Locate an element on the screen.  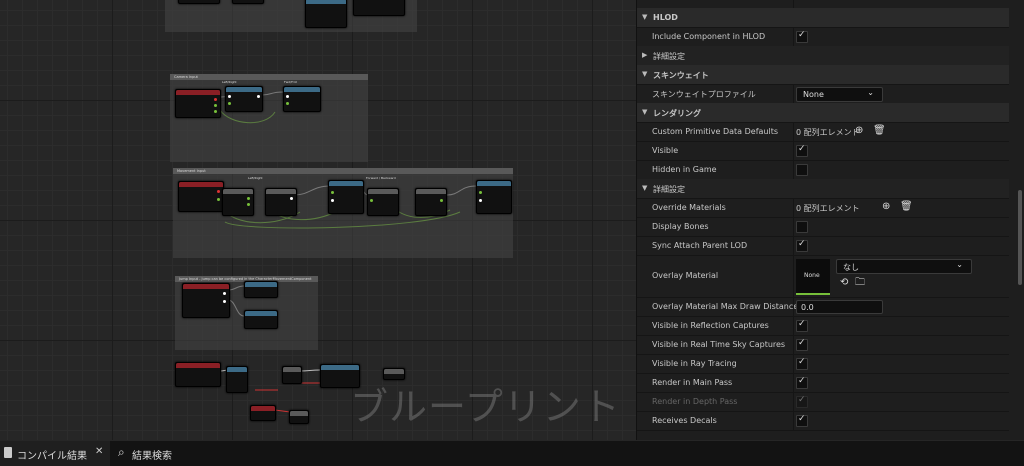
prop-label: Display Bones is located at coordinates (680, 226).